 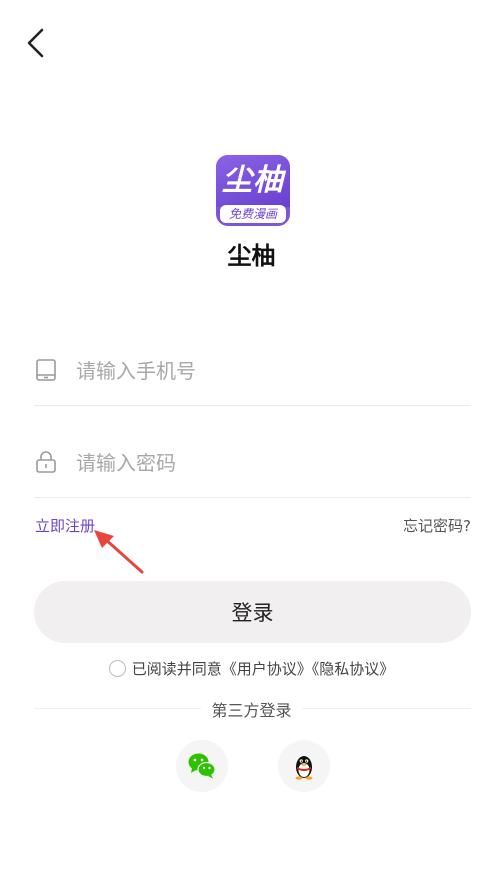 I want to click on wechat-login-button, so click(x=202, y=766).